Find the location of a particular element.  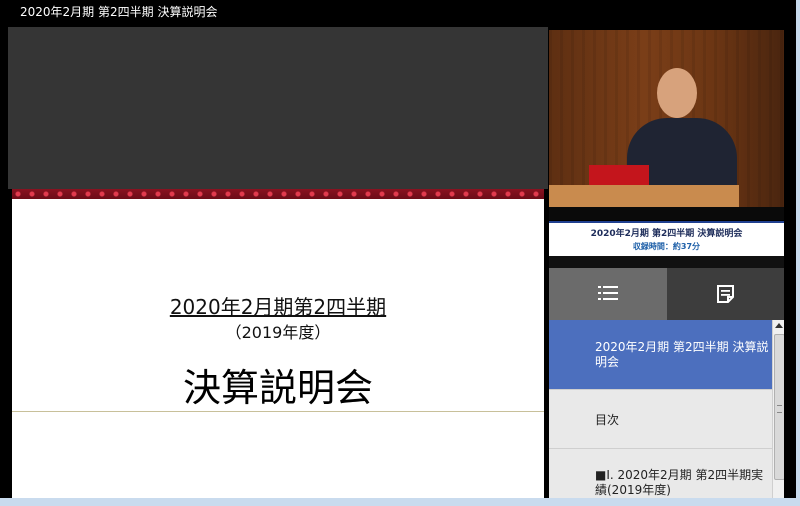

title-bar: 2020年2月期 第2四半期 決算説明会 is located at coordinates (398, 13).